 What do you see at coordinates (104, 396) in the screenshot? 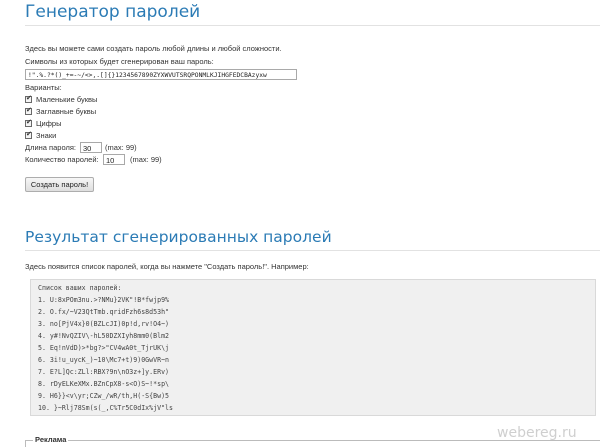
I see `list-item: 9. H6}}<v\yr;CZw_/wR/th,H(-S{Bw)5` at bounding box center [104, 396].